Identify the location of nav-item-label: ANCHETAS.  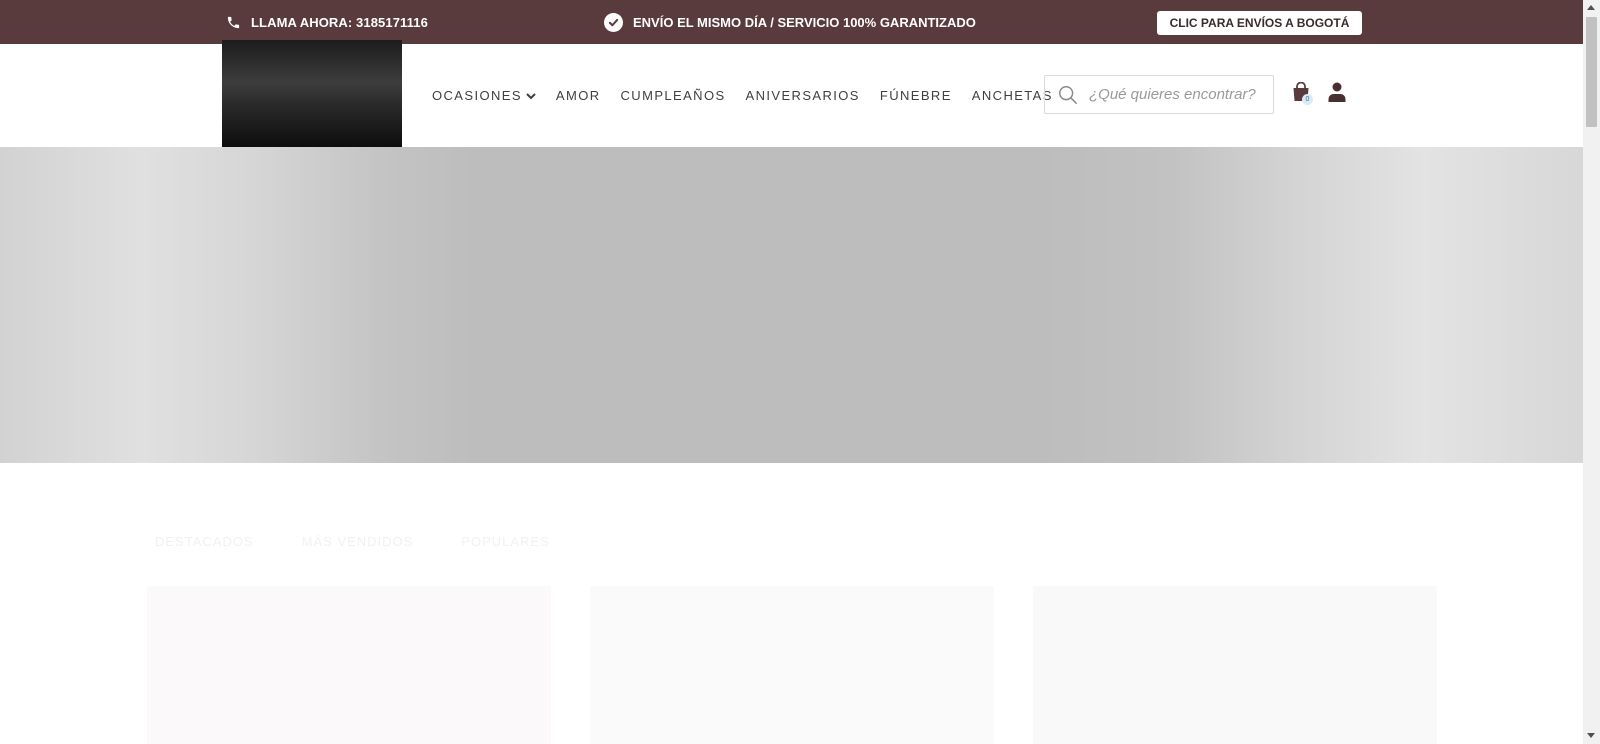
(1012, 95).